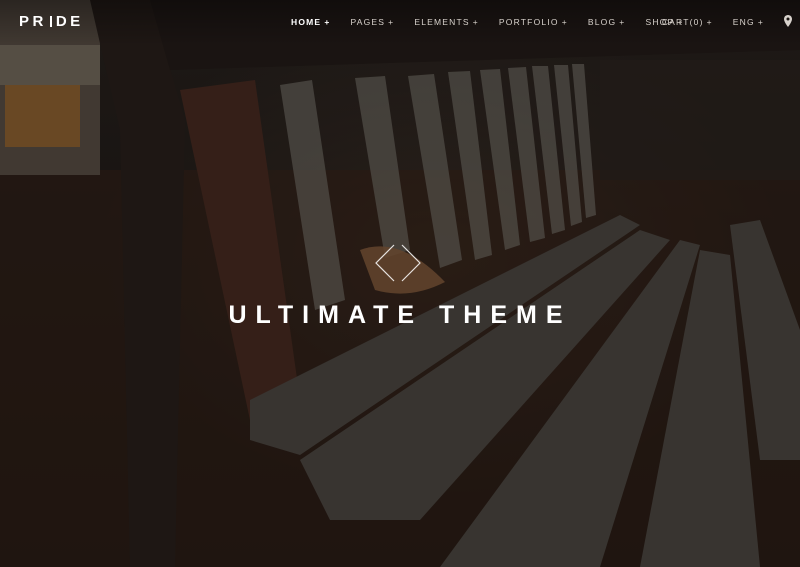 Image resolution: width=800 pixels, height=567 pixels. I want to click on slider-arrows, so click(398, 263).